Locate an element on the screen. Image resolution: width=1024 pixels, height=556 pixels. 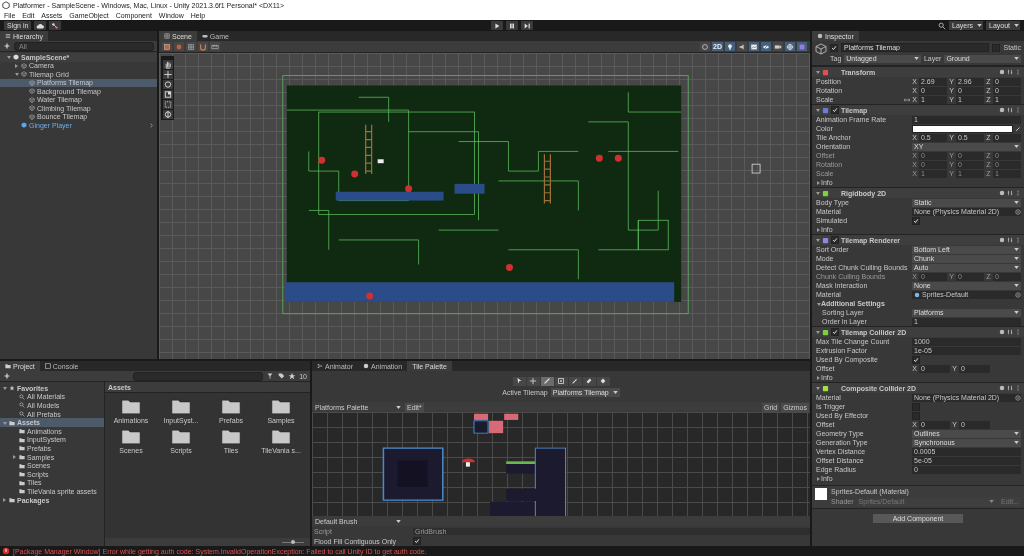
scale-icon is located at coordinates (167, 94).